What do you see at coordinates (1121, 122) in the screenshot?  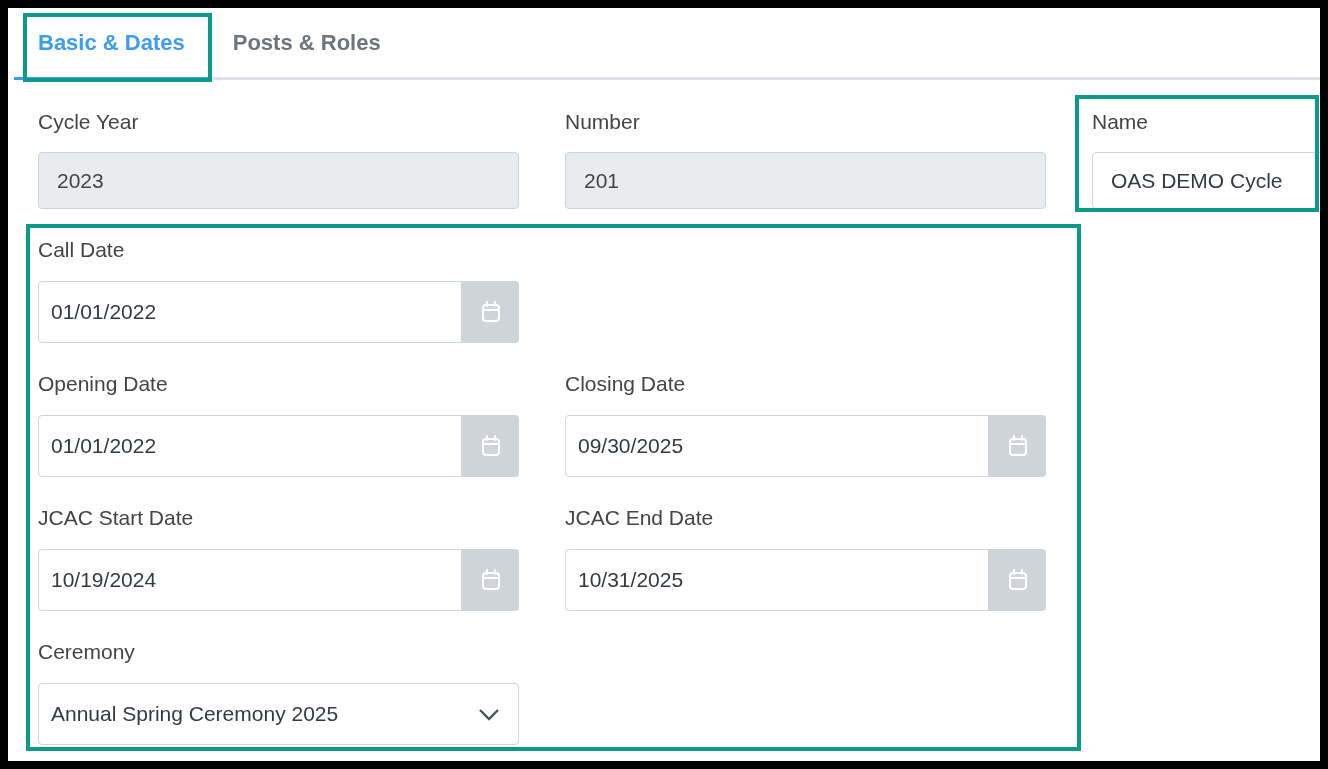 I see `field-label: Name` at bounding box center [1121, 122].